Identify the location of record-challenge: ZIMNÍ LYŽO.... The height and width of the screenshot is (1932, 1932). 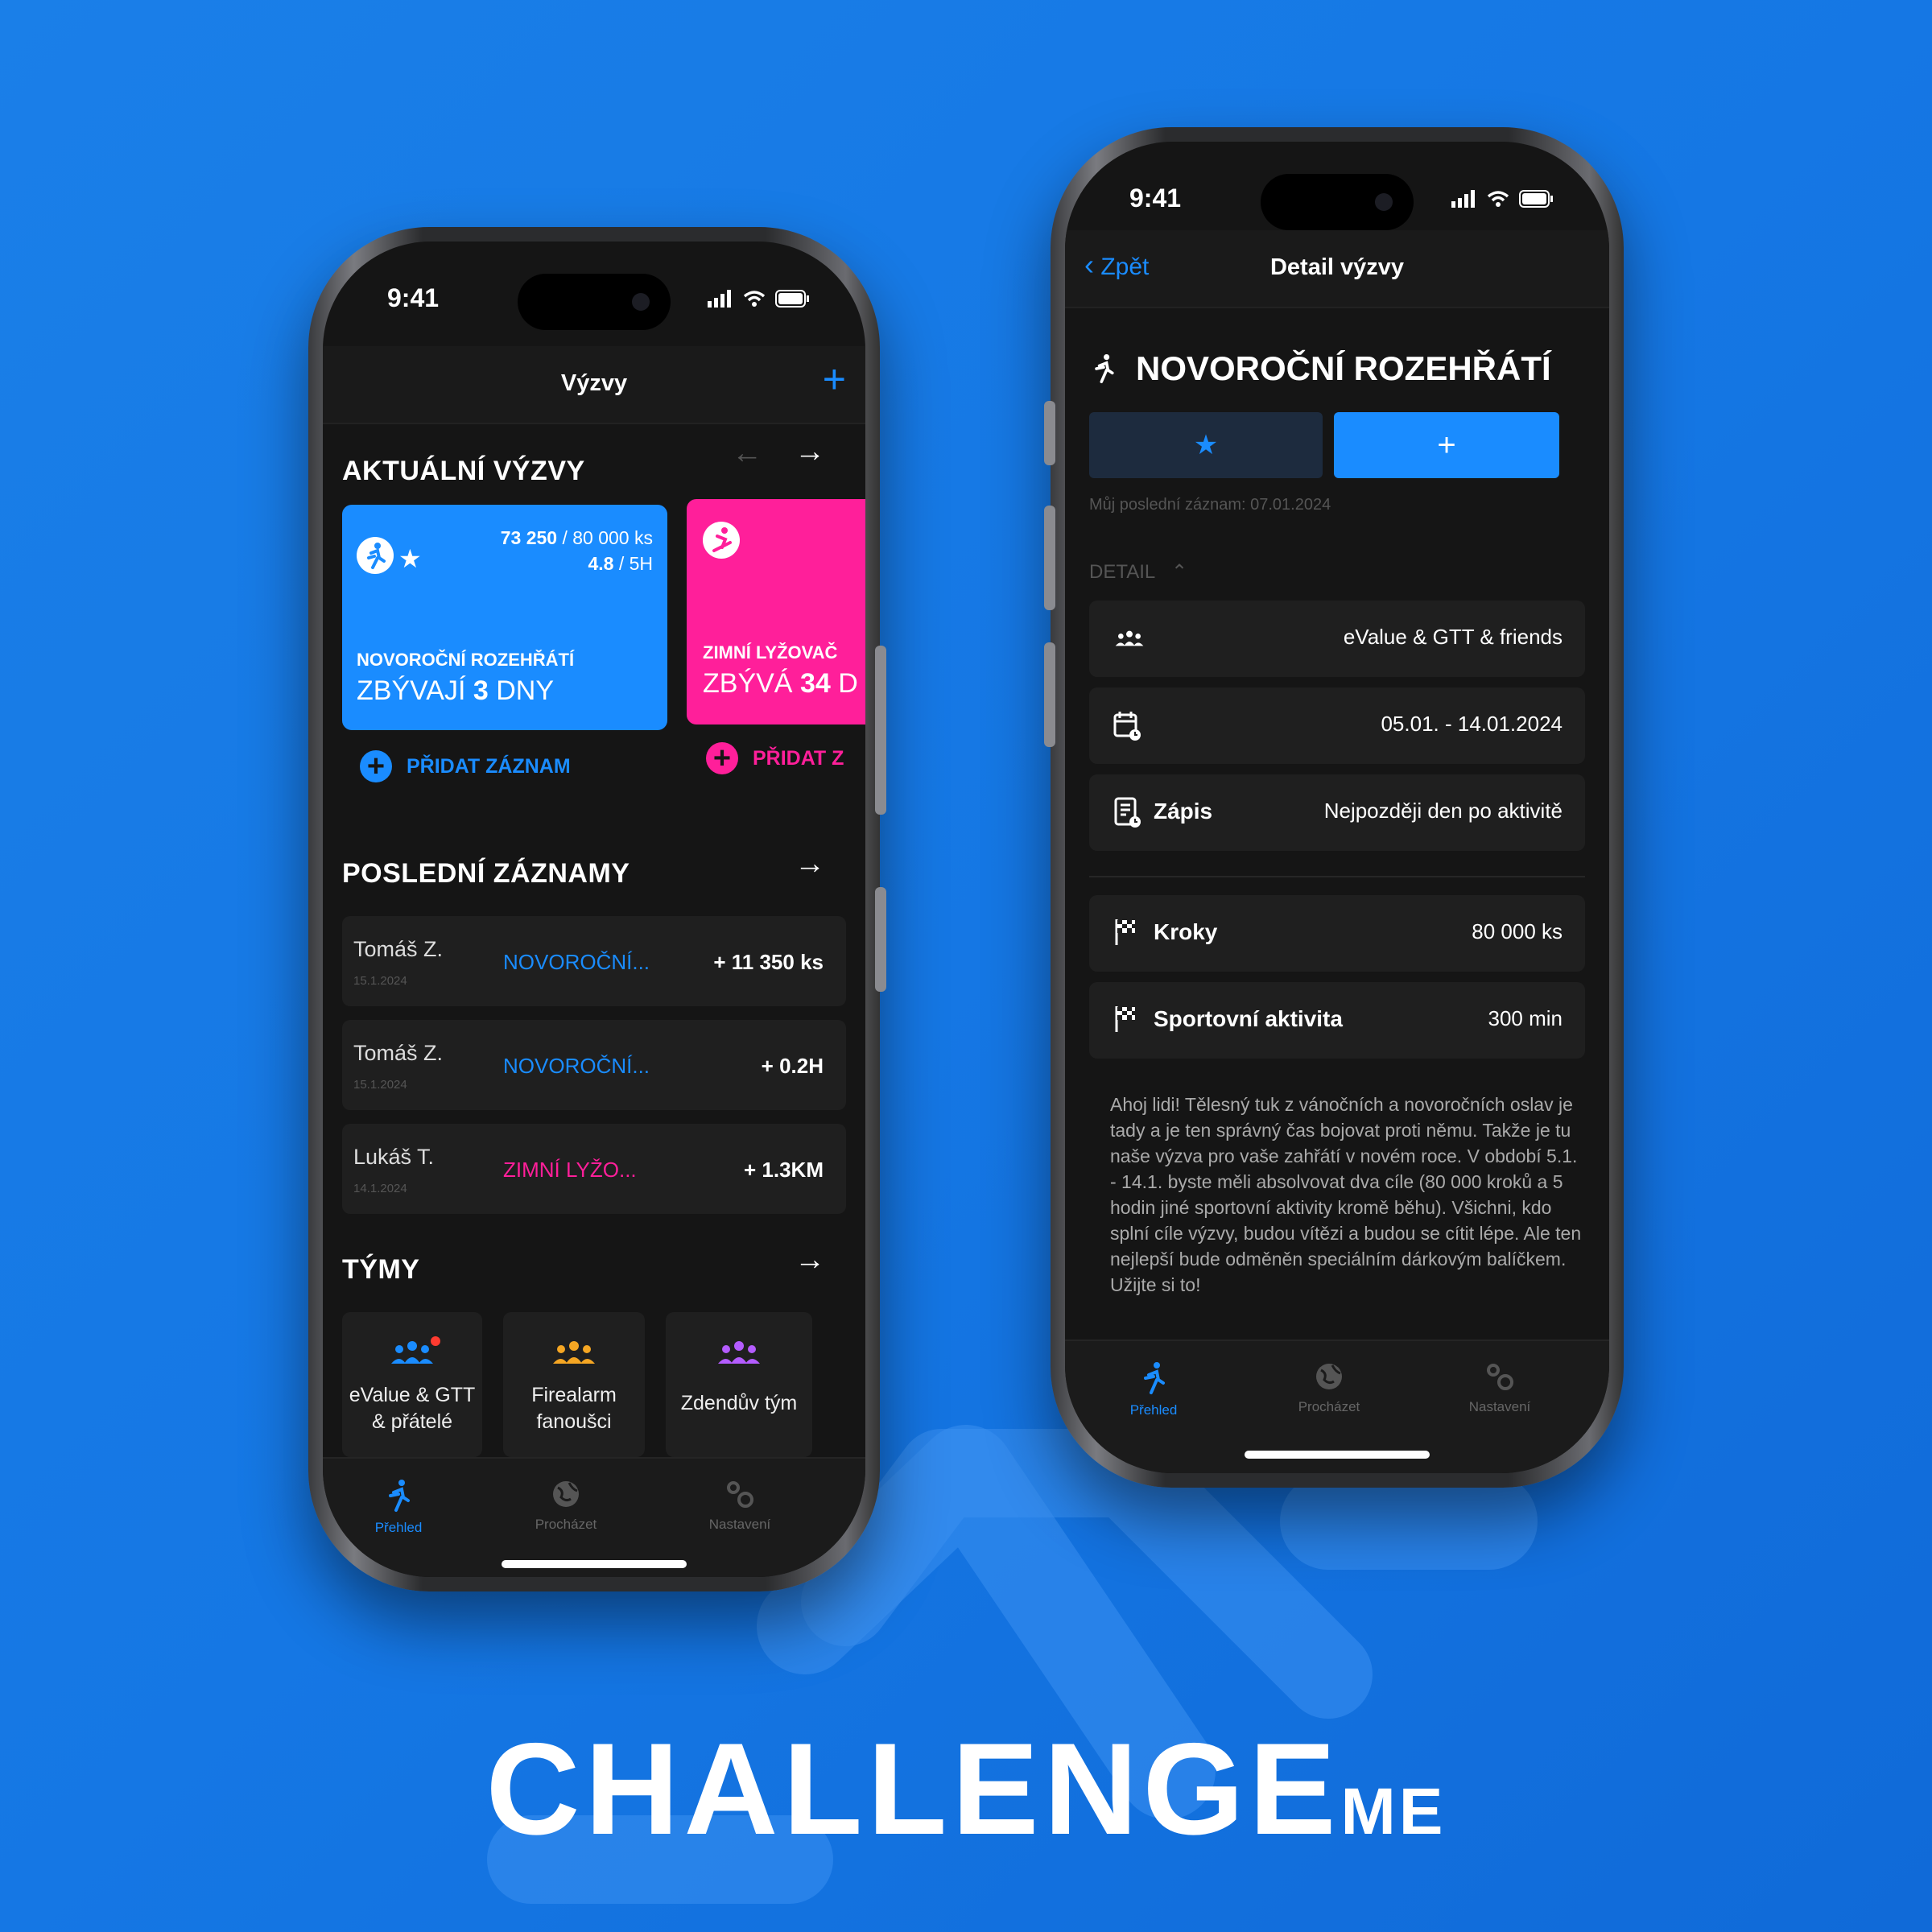
(570, 1170).